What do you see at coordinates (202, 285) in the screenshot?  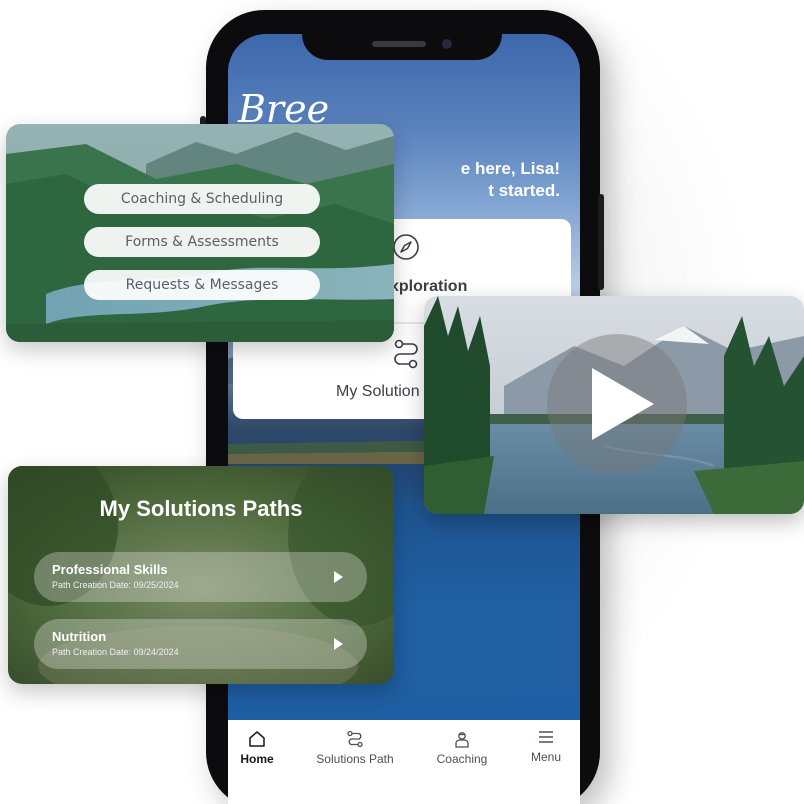 I see `menu-pill-requests-messages: Requests & Messages` at bounding box center [202, 285].